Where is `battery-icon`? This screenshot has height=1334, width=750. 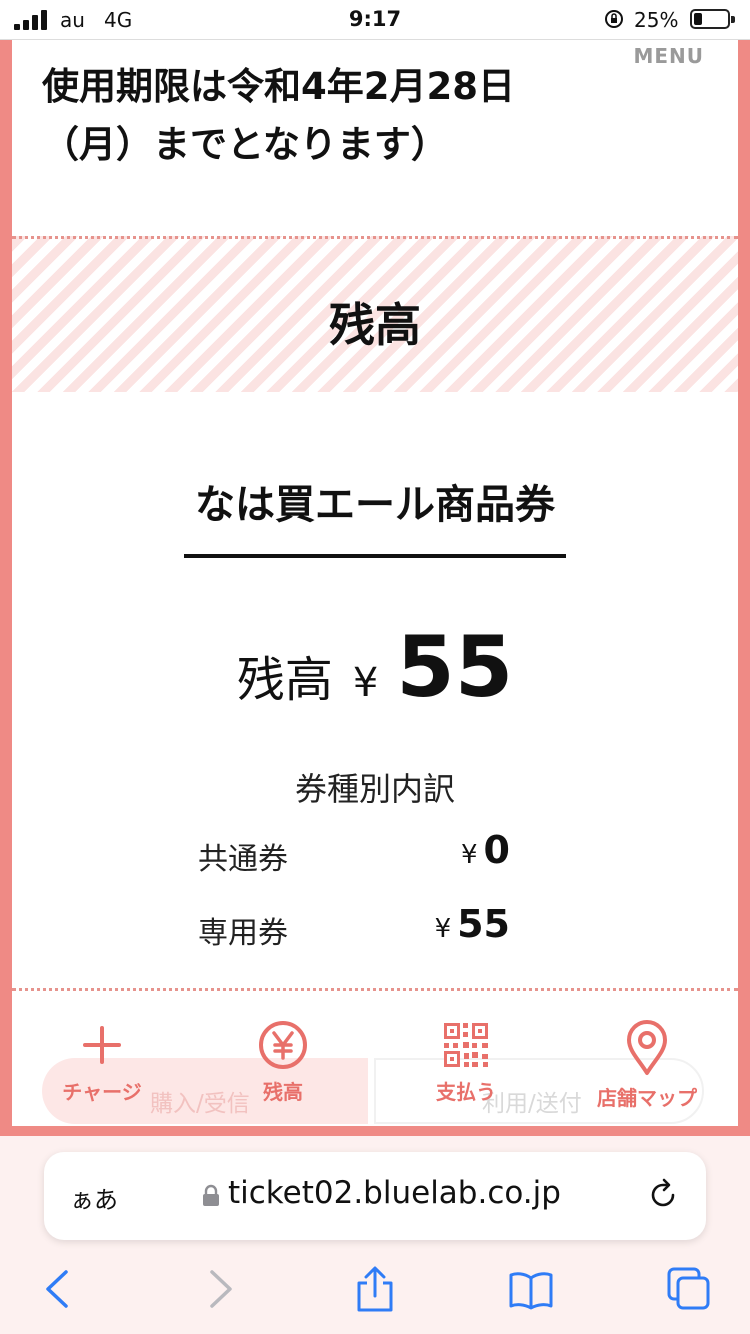 battery-icon is located at coordinates (712, 19).